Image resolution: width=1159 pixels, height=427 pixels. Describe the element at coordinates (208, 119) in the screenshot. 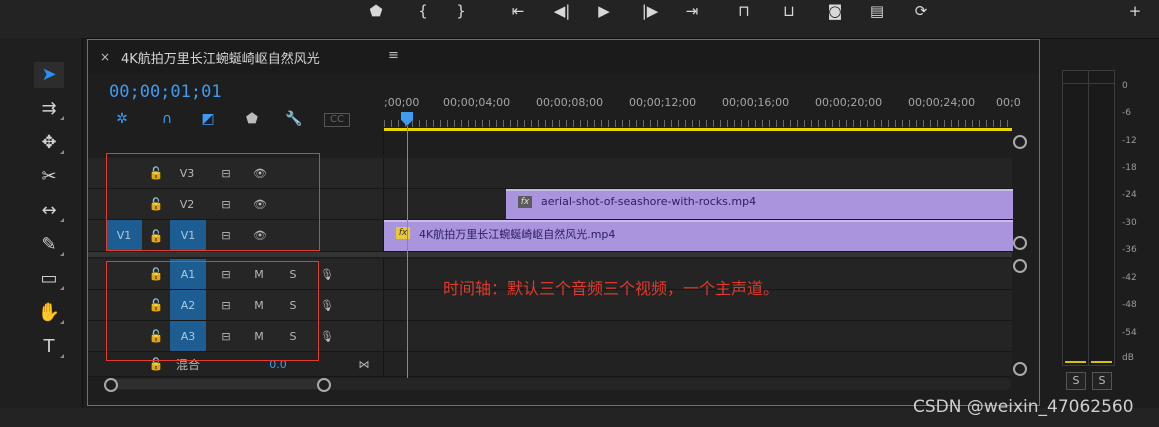

I see `insert-overwrite-icon: ◩` at that location.